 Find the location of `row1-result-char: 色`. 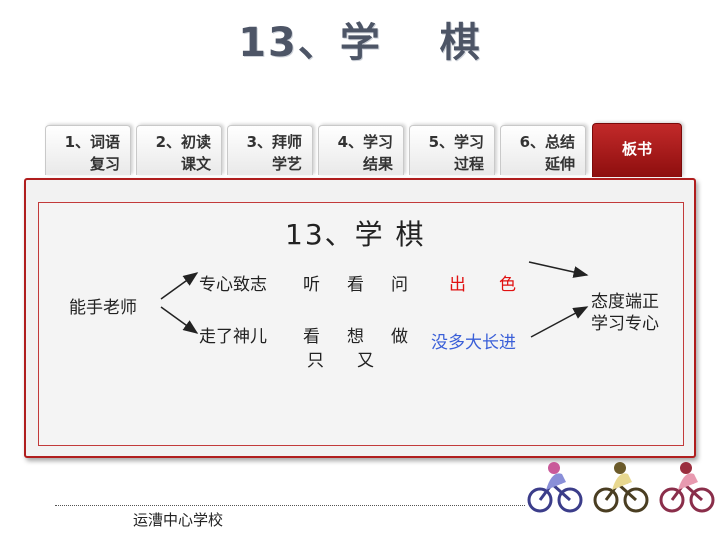

row1-result-char: 色 is located at coordinates (507, 285).